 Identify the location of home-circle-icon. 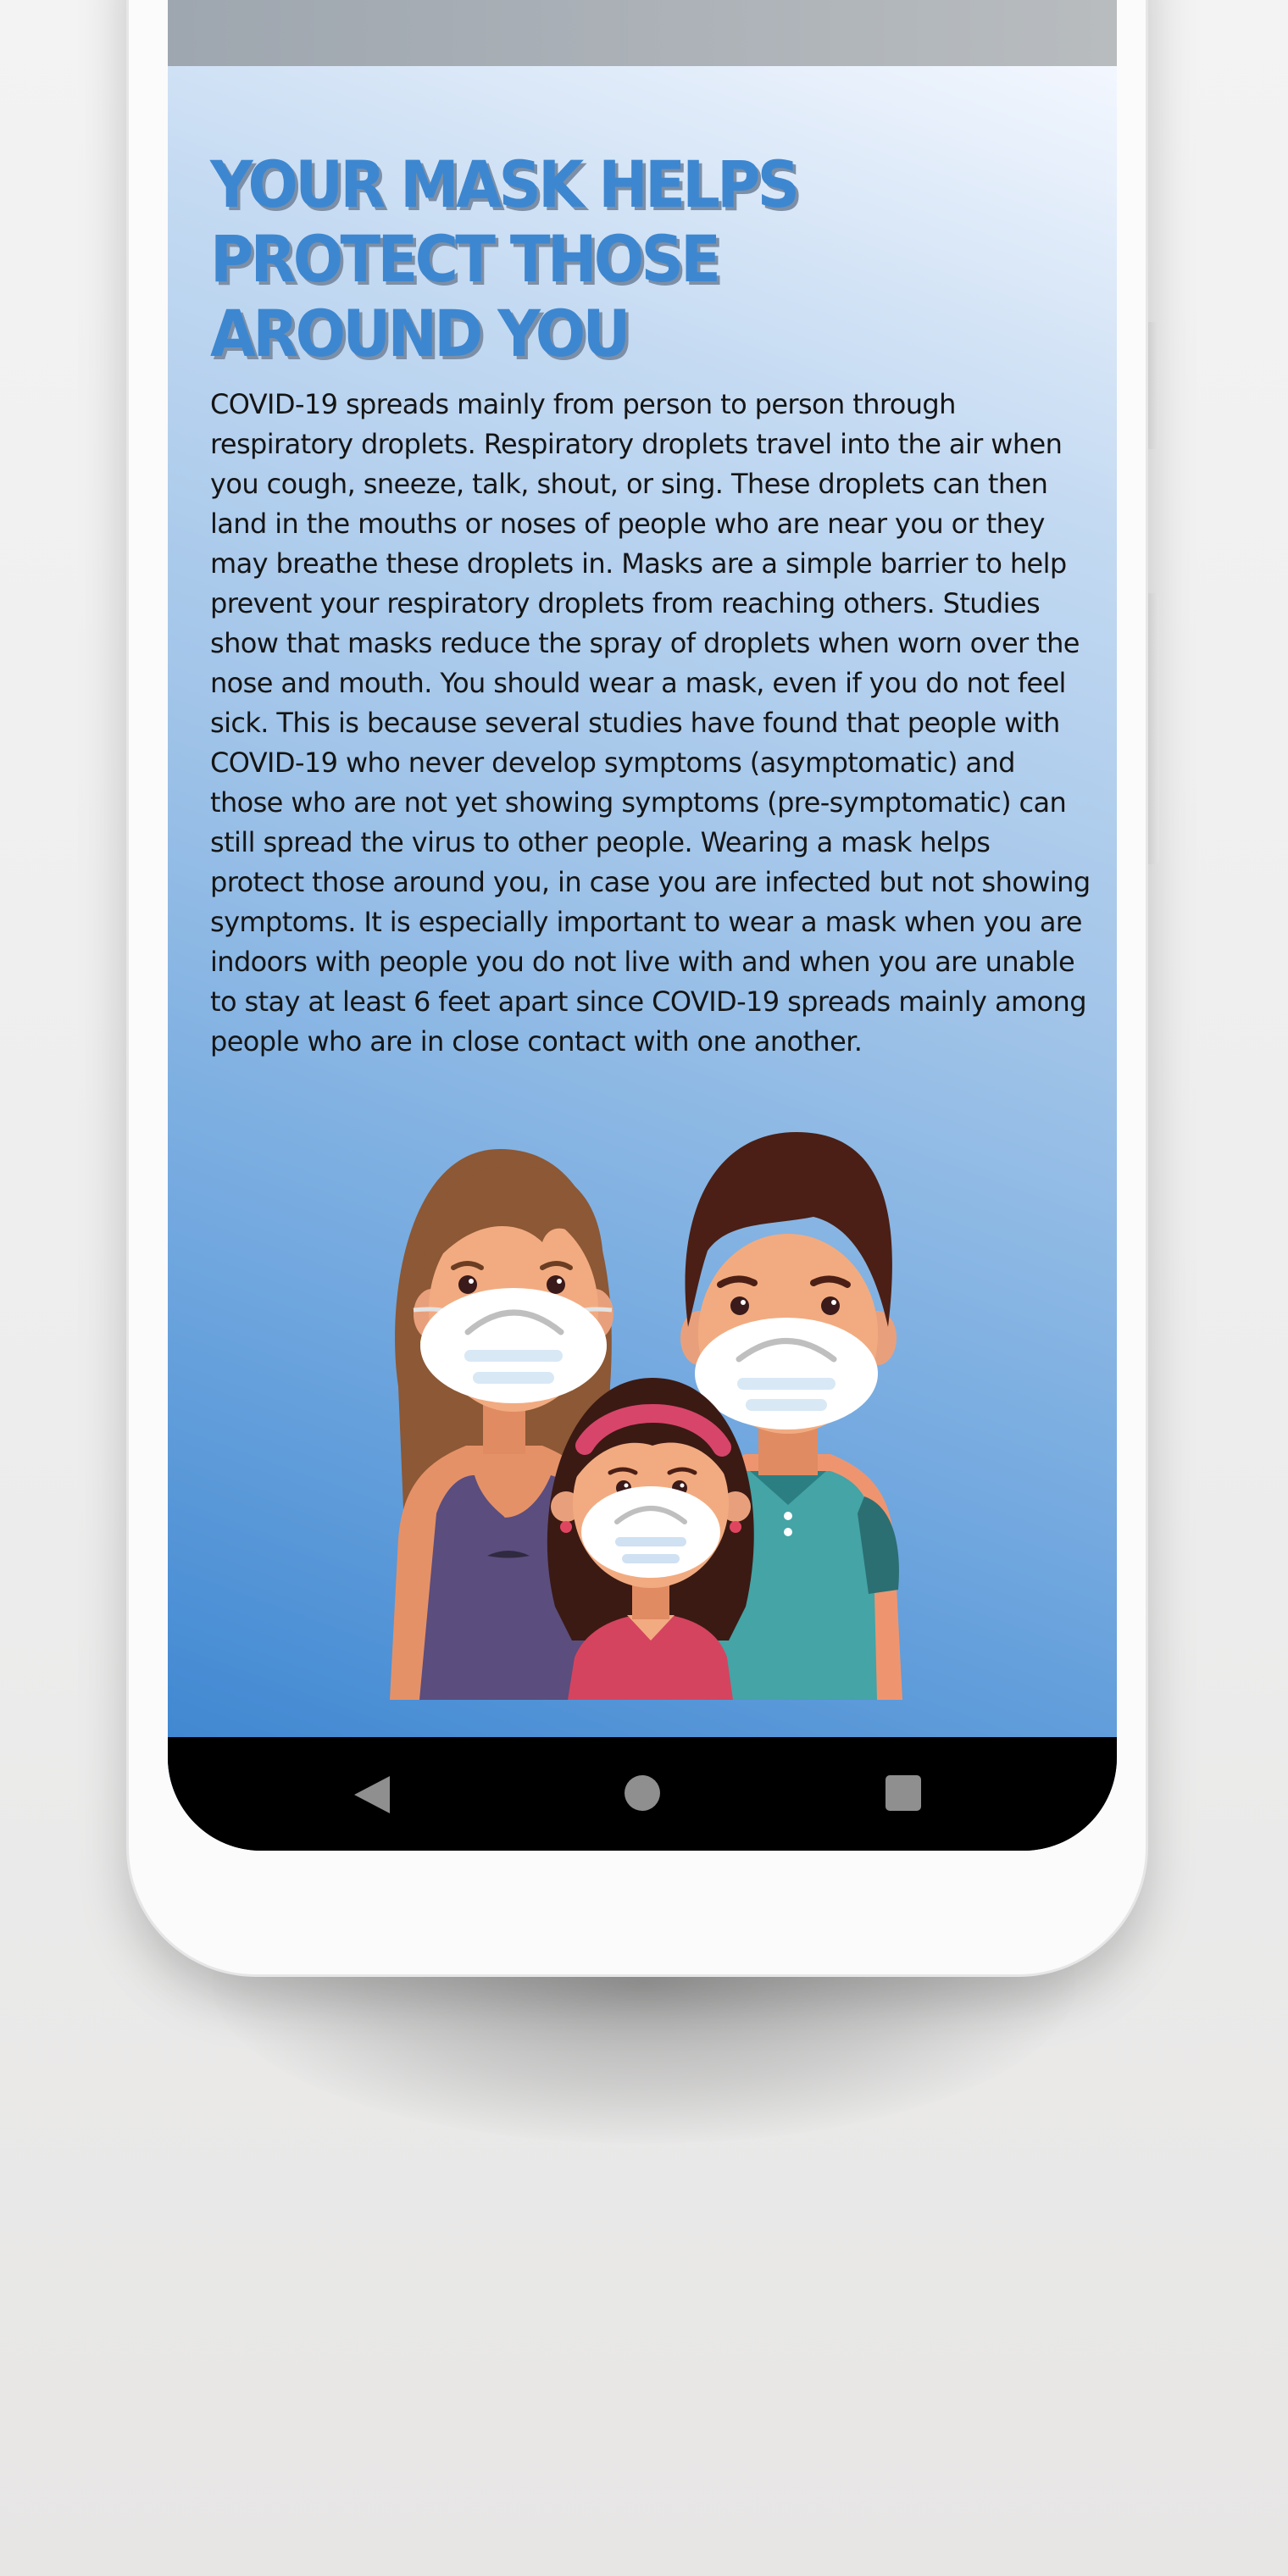
(642, 1793).